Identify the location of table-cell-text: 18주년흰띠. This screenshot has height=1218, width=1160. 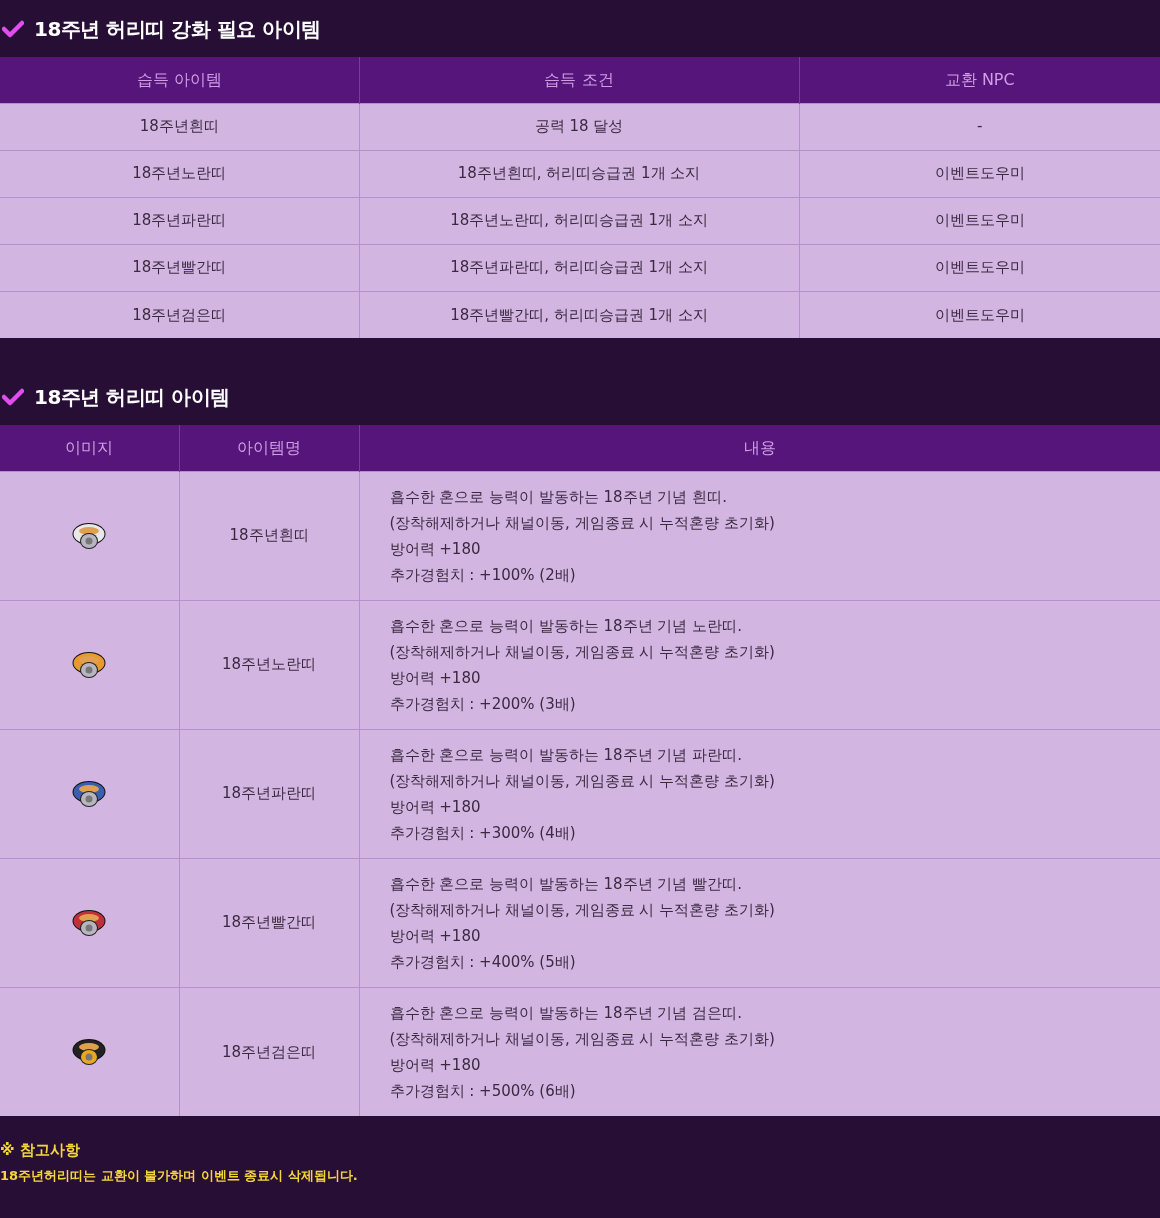
(179, 127).